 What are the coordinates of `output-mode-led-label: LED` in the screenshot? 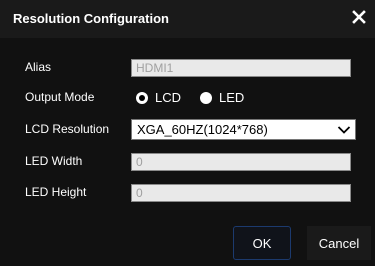 It's located at (232, 97).